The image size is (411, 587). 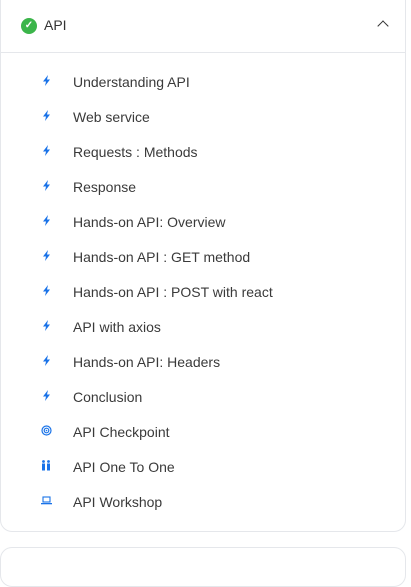 I want to click on lesson-label: Conclusion, so click(x=108, y=397).